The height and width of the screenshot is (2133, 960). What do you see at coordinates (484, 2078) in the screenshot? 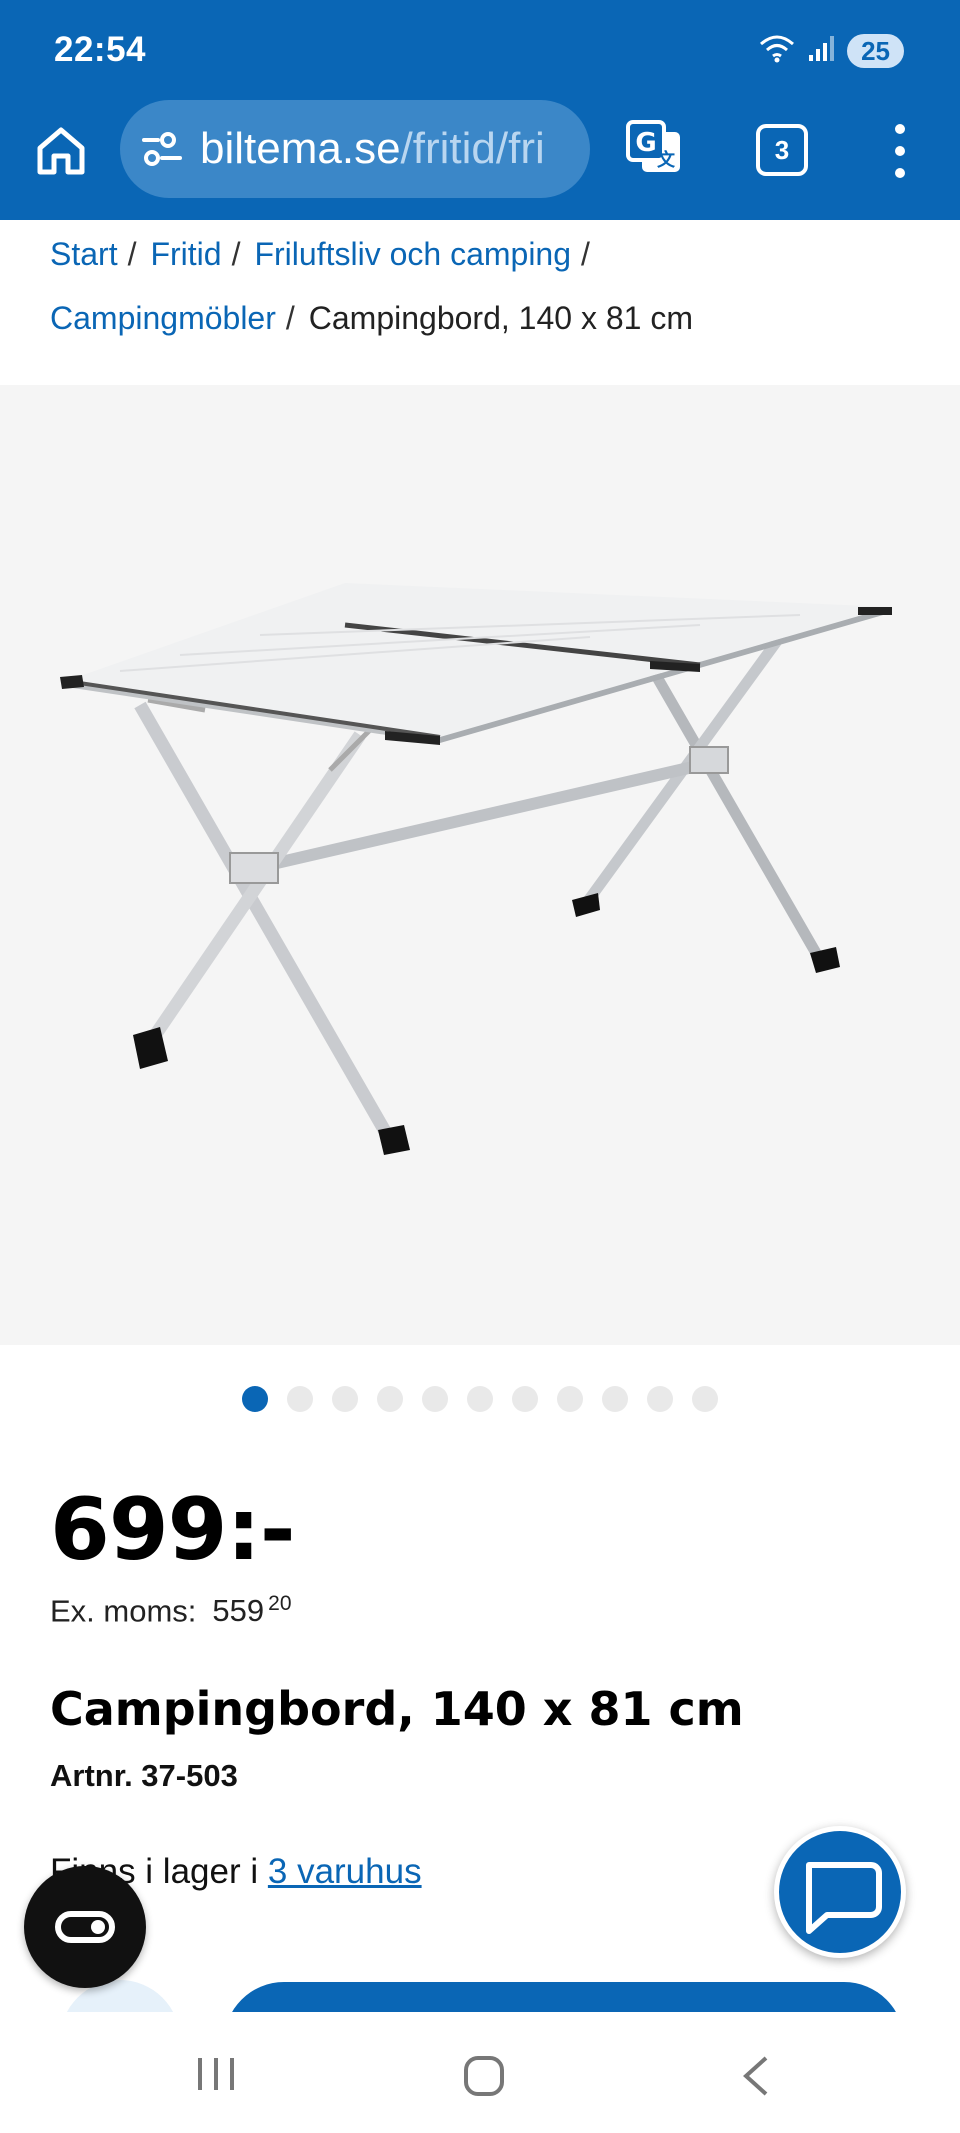
I see `nav-home-icon` at bounding box center [484, 2078].